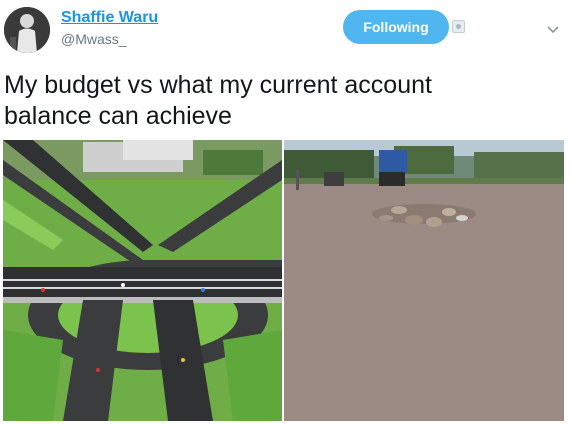 The height and width of the screenshot is (425, 572). What do you see at coordinates (396, 27) in the screenshot?
I see `following-button: Following` at bounding box center [396, 27].